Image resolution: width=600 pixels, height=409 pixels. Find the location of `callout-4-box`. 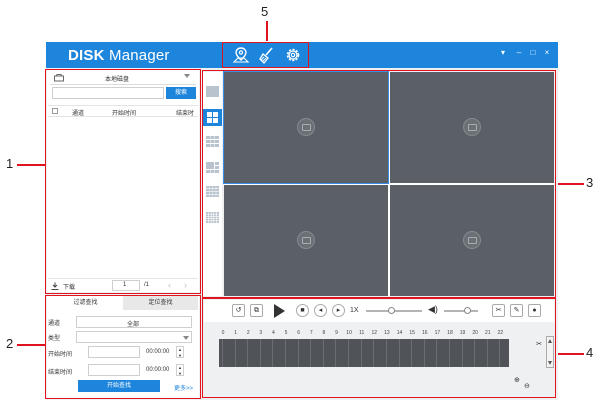

callout-4-box is located at coordinates (379, 348).